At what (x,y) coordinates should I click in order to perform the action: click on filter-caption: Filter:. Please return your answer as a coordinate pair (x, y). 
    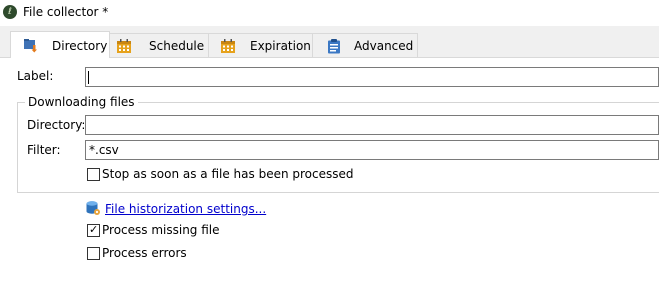
    Looking at the image, I should click on (44, 150).